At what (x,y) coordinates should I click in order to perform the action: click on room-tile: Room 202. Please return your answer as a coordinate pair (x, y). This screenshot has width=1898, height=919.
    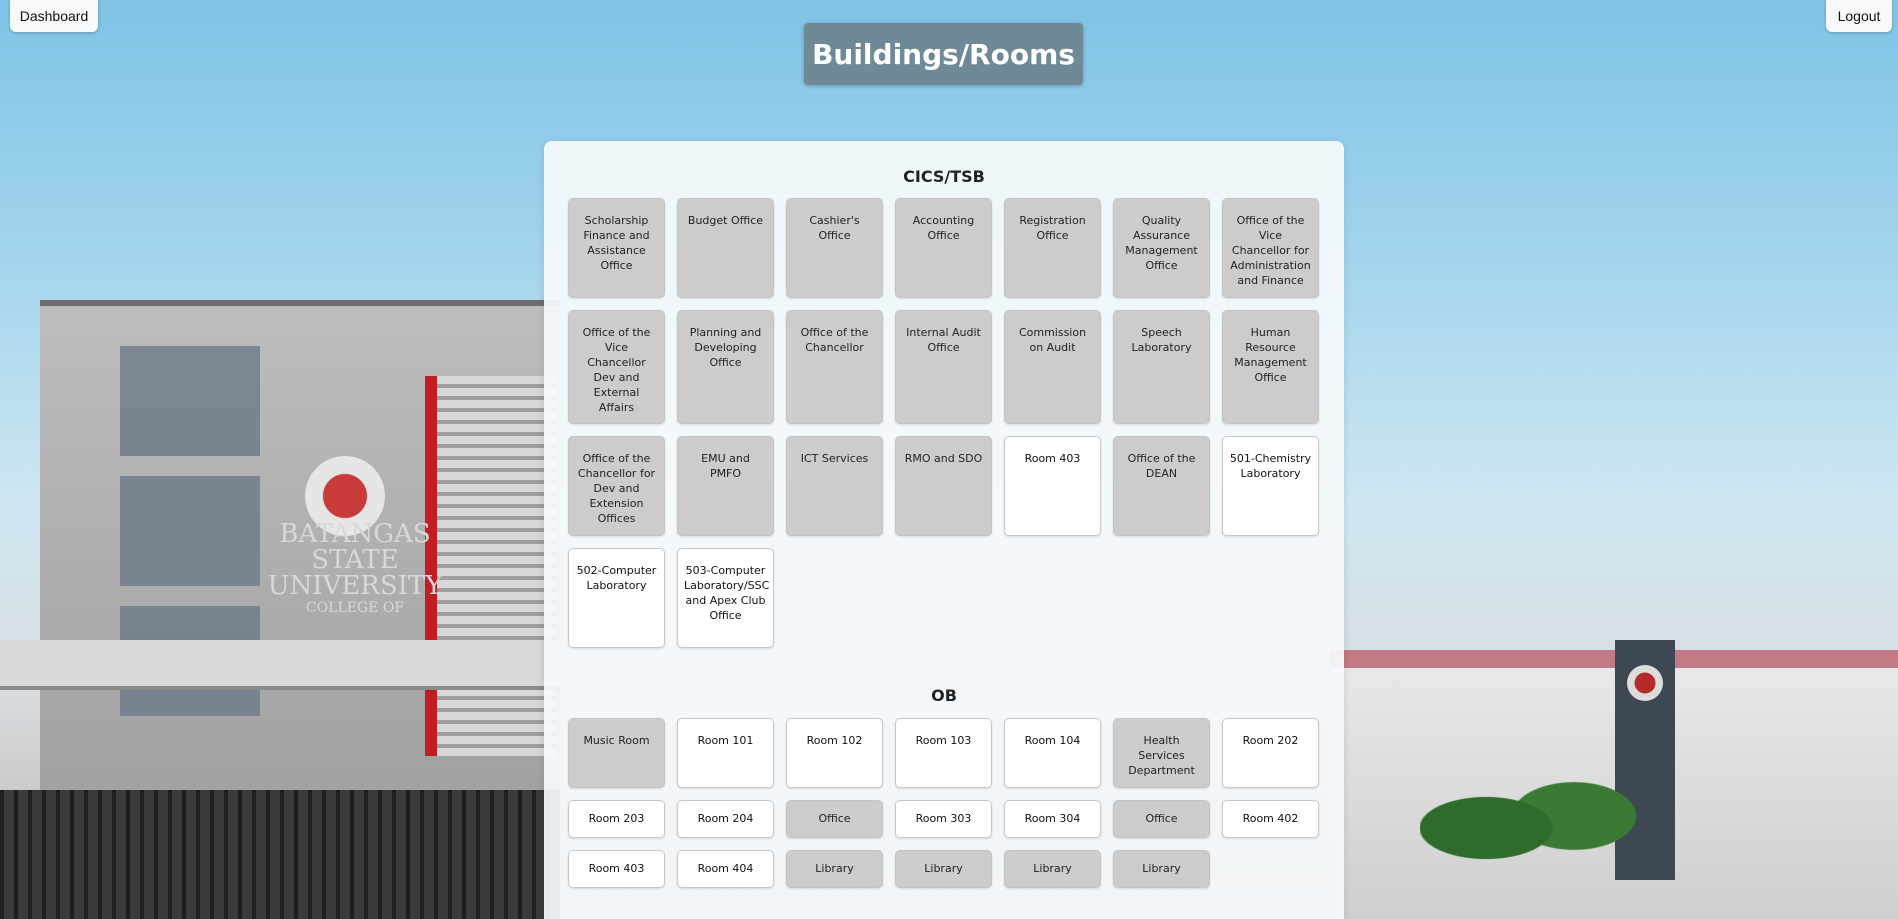
    Looking at the image, I should click on (1270, 753).